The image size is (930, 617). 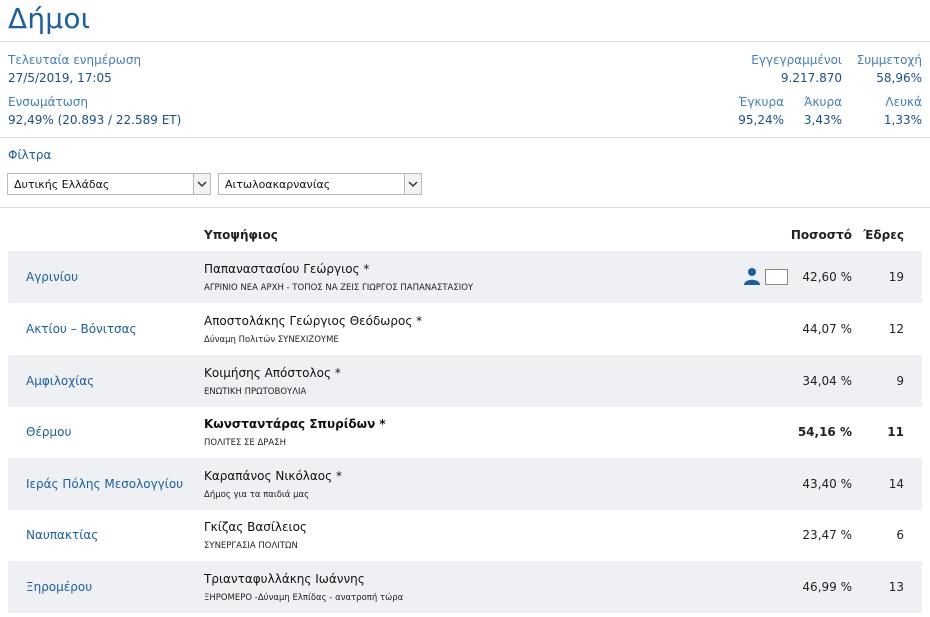 I want to click on photo-placeholder-icon, so click(x=776, y=277).